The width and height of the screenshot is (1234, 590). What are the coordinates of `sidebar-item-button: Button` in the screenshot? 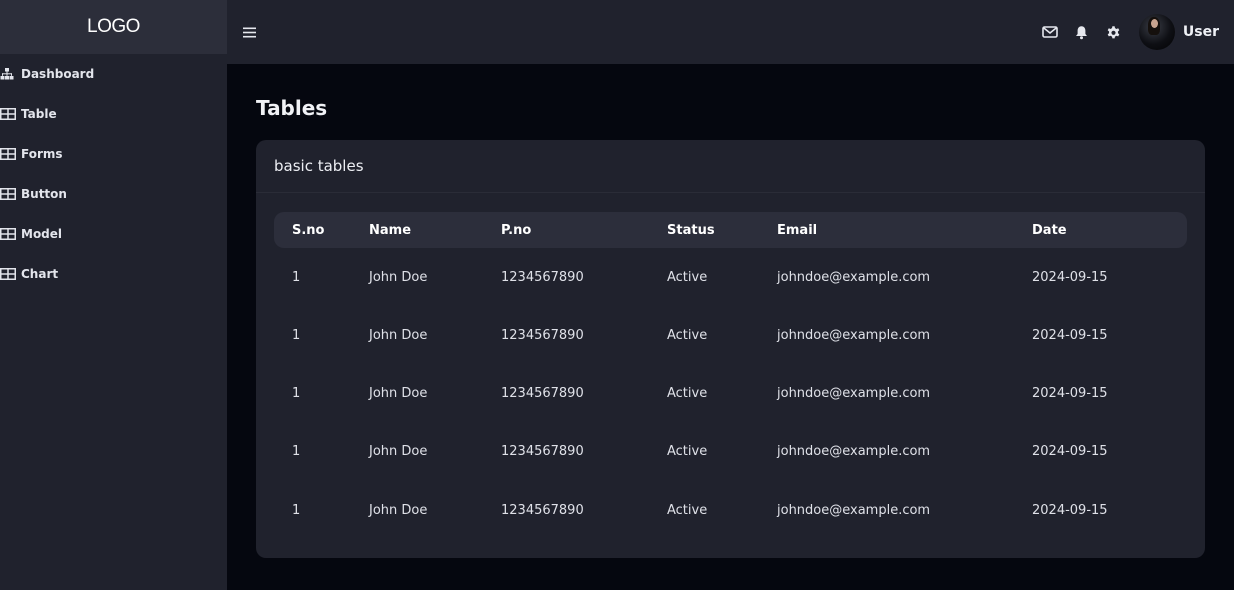 It's located at (113, 194).